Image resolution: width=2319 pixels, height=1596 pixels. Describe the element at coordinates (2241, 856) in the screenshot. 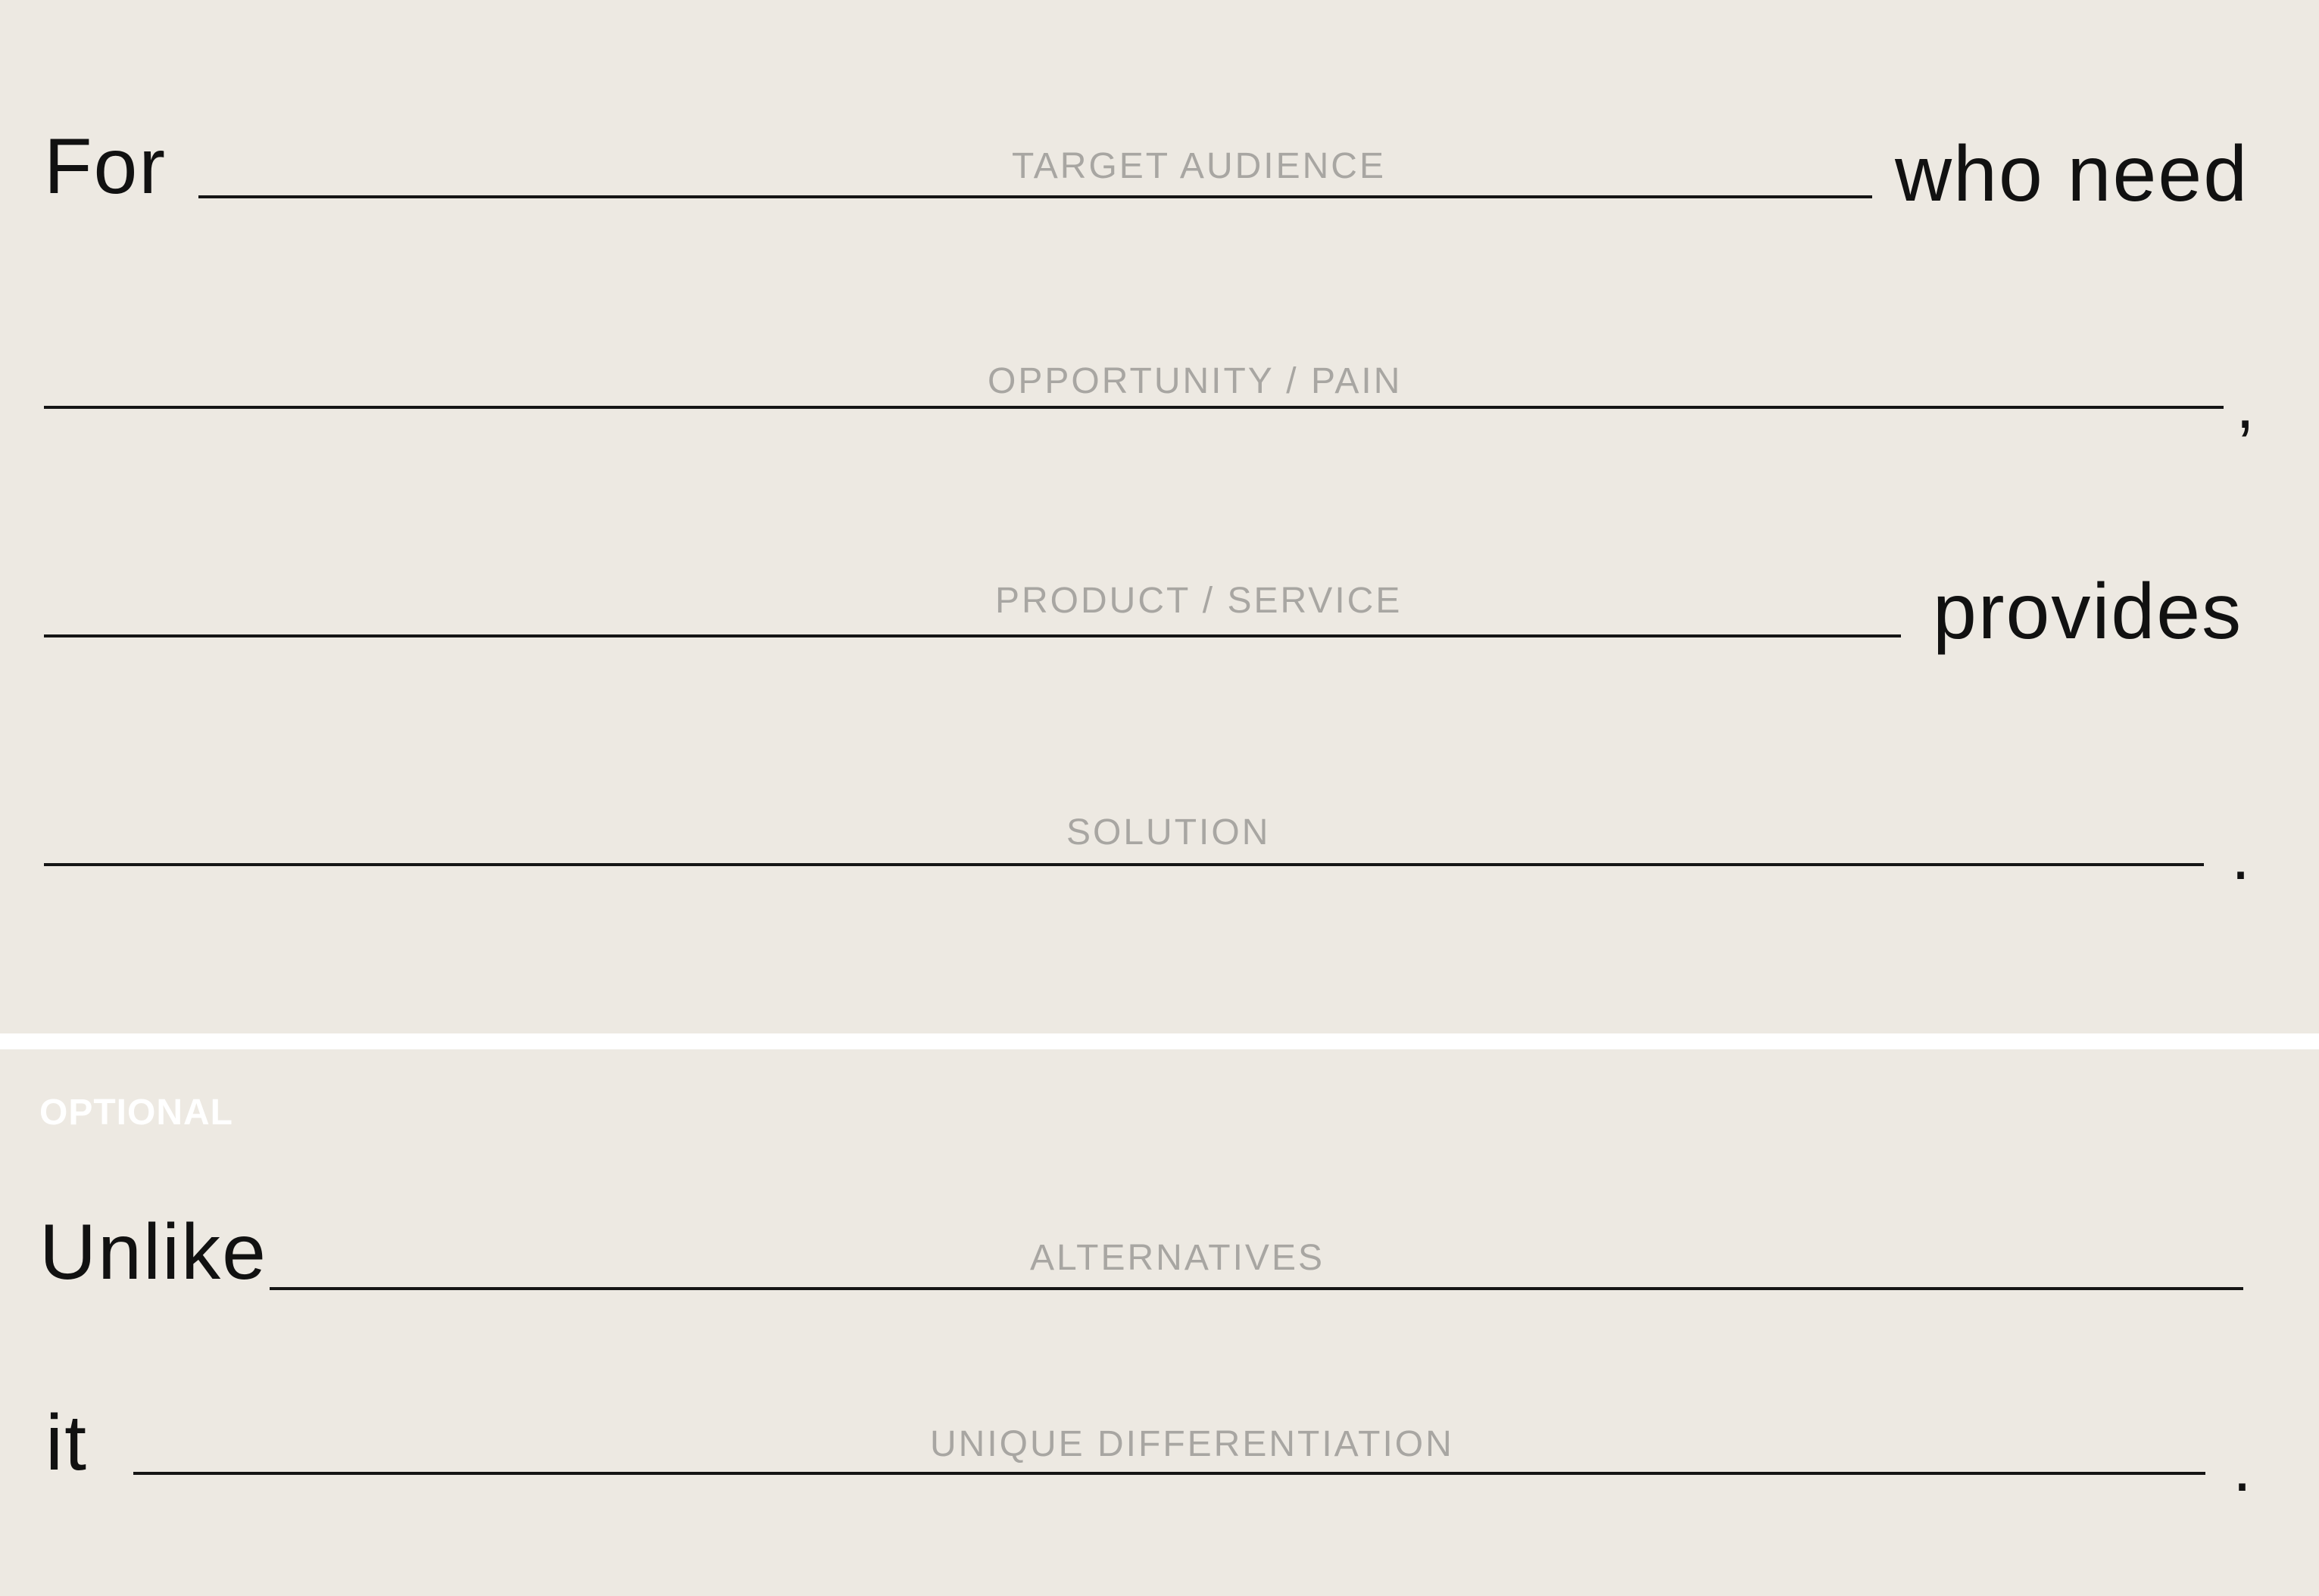

I see `period-mark: .` at that location.